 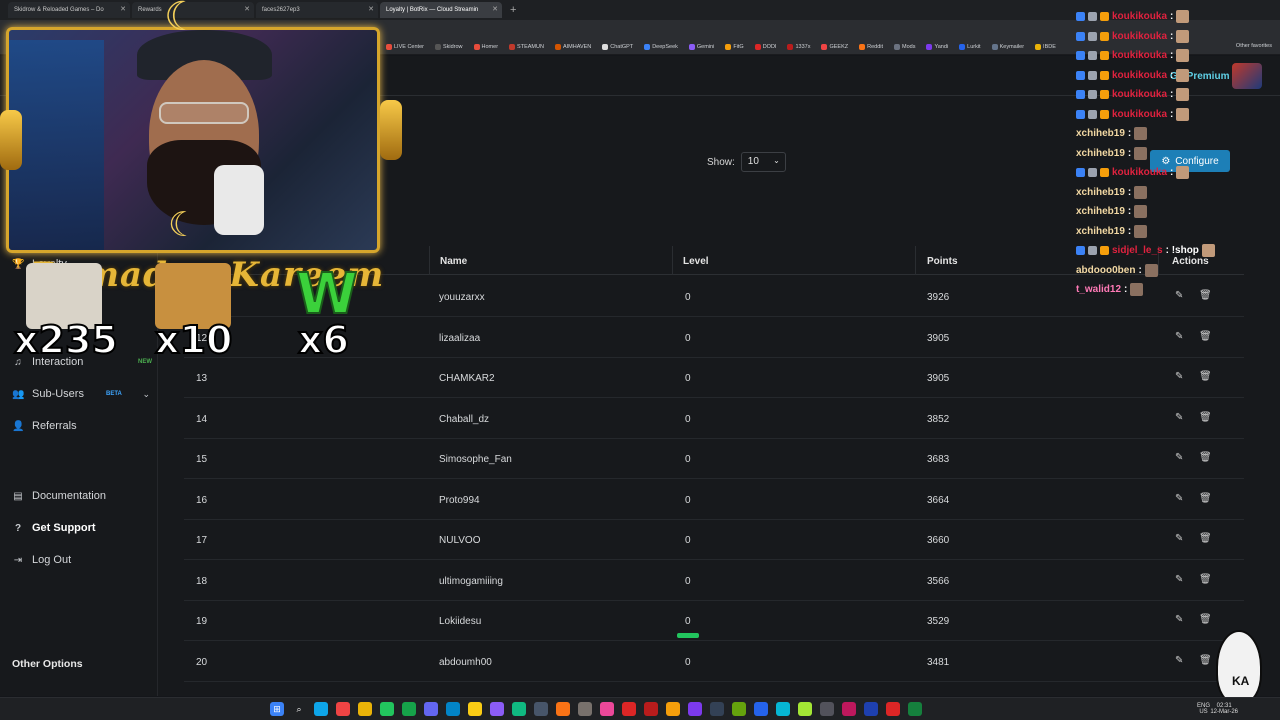 What do you see at coordinates (526, 47) in the screenshot?
I see `bookmark-item: STEAMUN` at bounding box center [526, 47].